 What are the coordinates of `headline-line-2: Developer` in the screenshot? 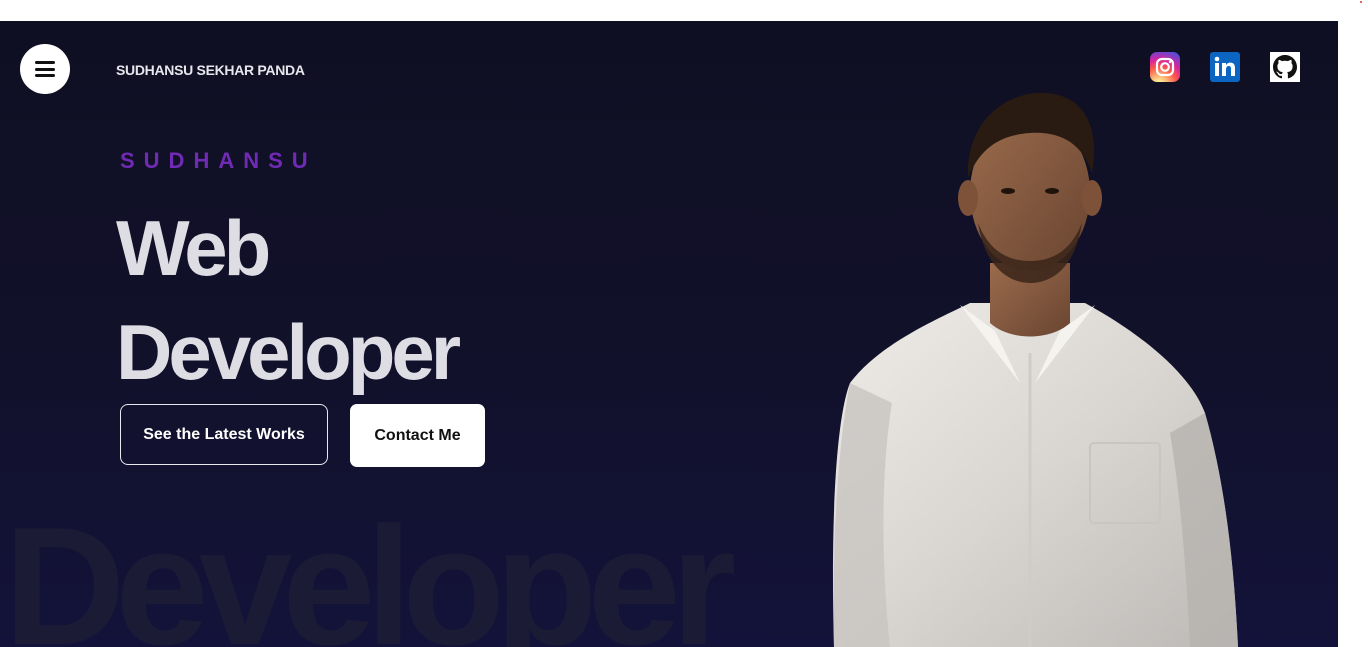 It's located at (288, 352).